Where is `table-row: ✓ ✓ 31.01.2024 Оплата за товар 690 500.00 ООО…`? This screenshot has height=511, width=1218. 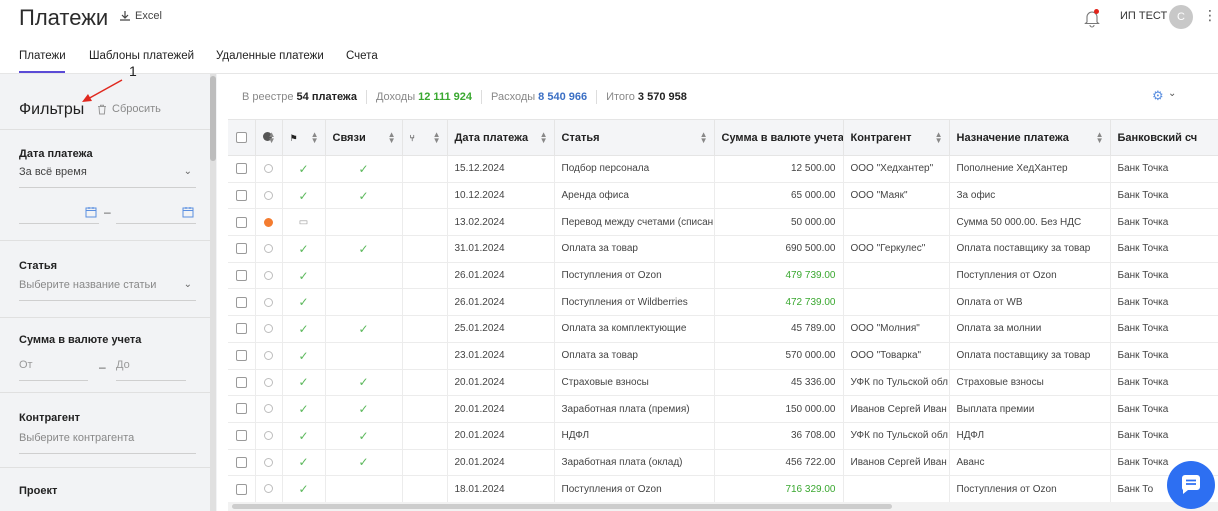 table-row: ✓ ✓ 31.01.2024 Оплата за товар 690 500.00 ООО… is located at coordinates (723, 249).